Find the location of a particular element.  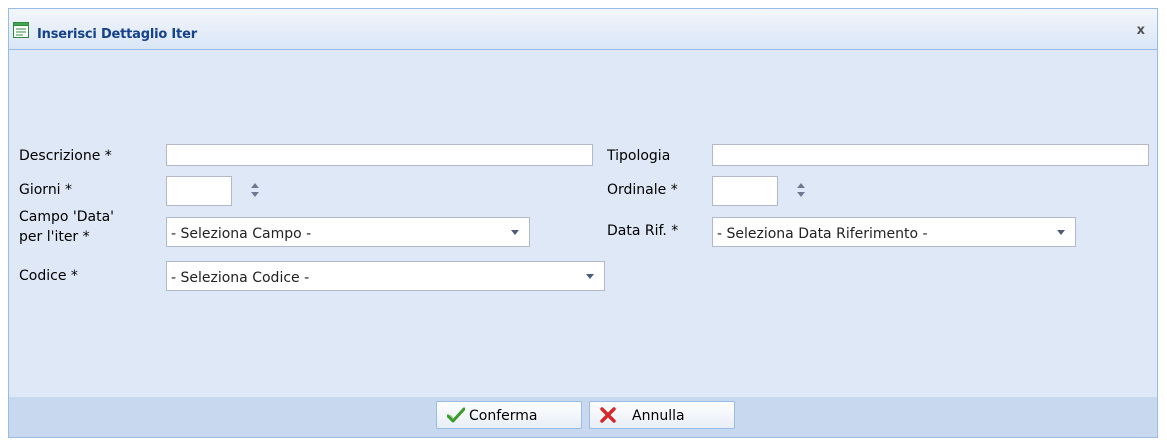

datarif-label: Data Rif. * is located at coordinates (643, 231).